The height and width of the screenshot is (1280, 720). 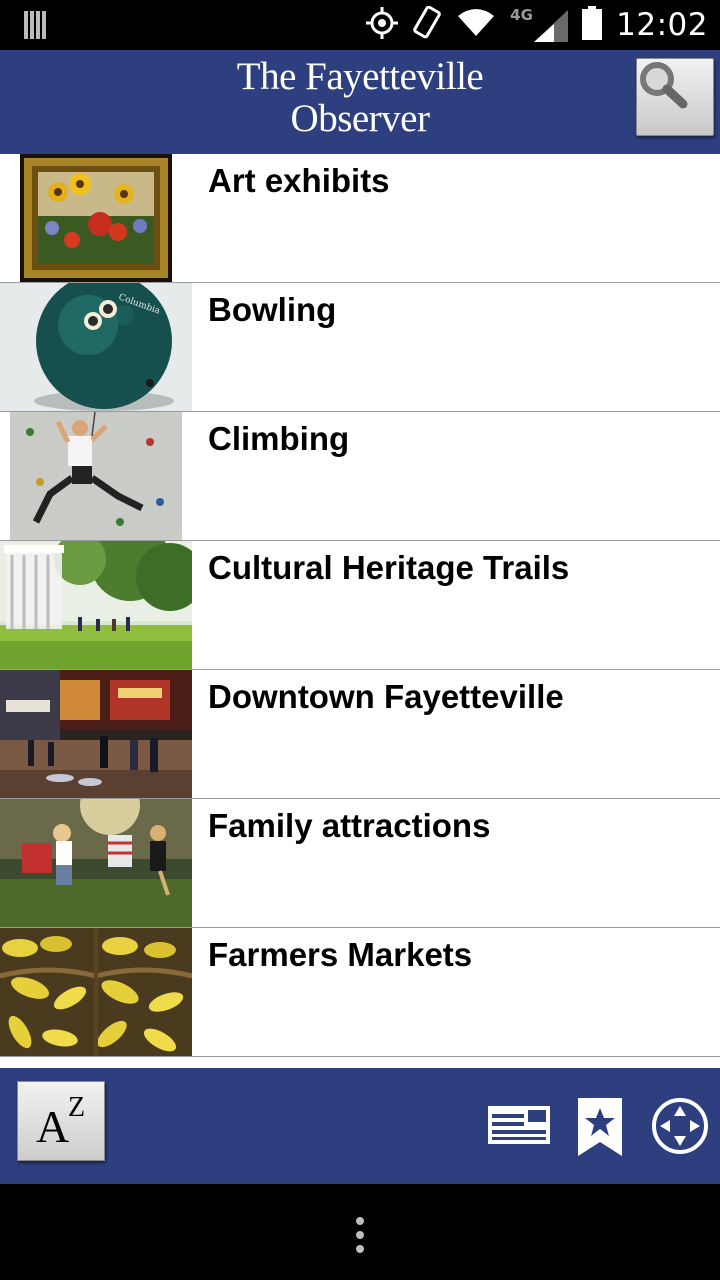 I want to click on list-item-label: Art exhibits, so click(x=299, y=180).